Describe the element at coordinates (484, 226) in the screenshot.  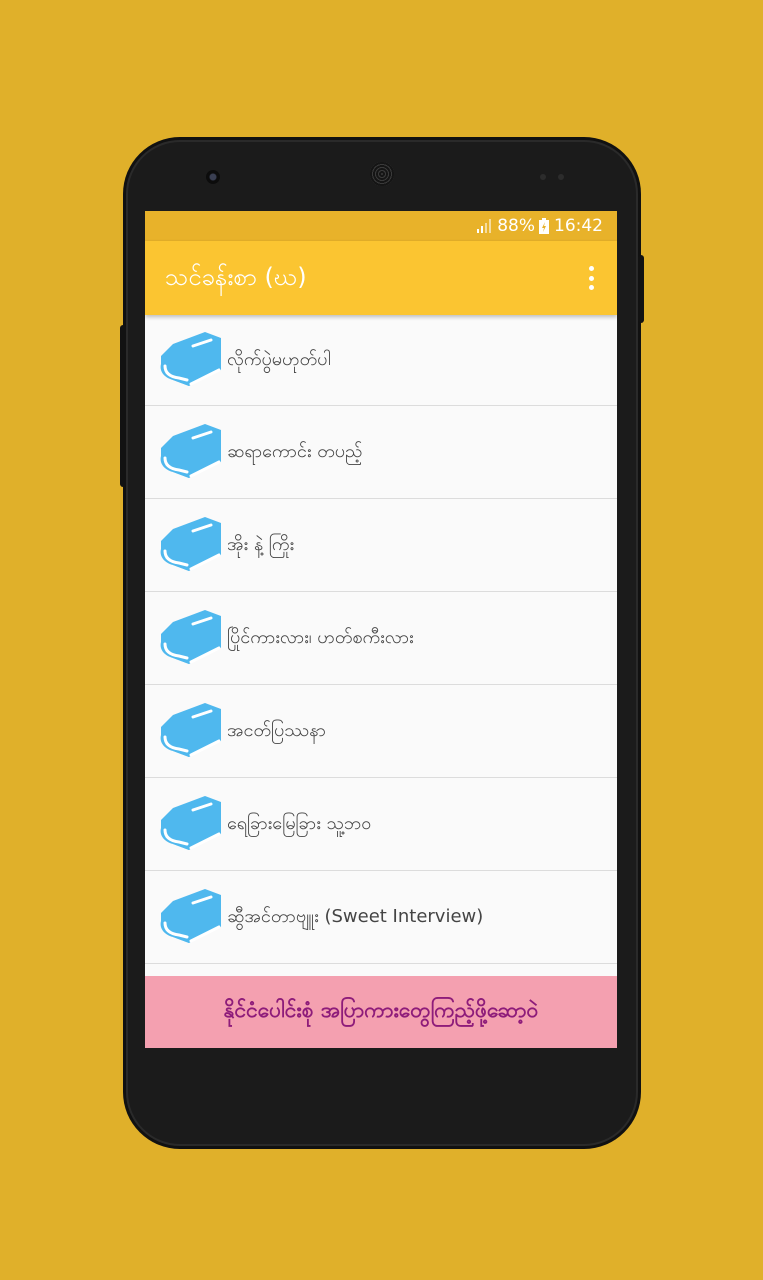
I see `signal-icon` at that location.